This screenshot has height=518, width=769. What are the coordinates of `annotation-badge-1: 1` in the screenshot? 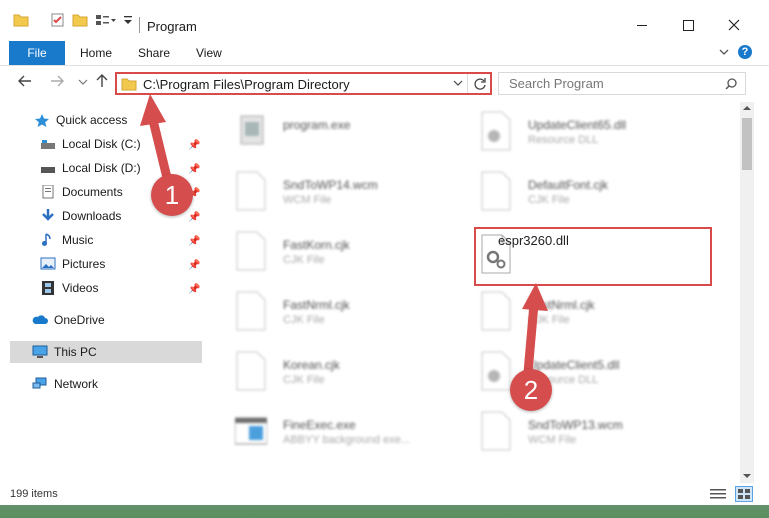 It's located at (172, 195).